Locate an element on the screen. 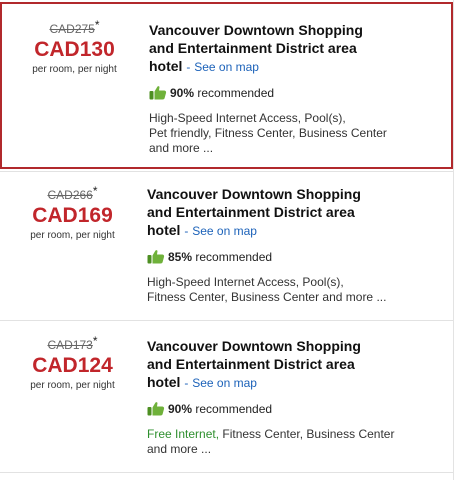 The image size is (457, 480). original-price: CAD173 is located at coordinates (70, 345).